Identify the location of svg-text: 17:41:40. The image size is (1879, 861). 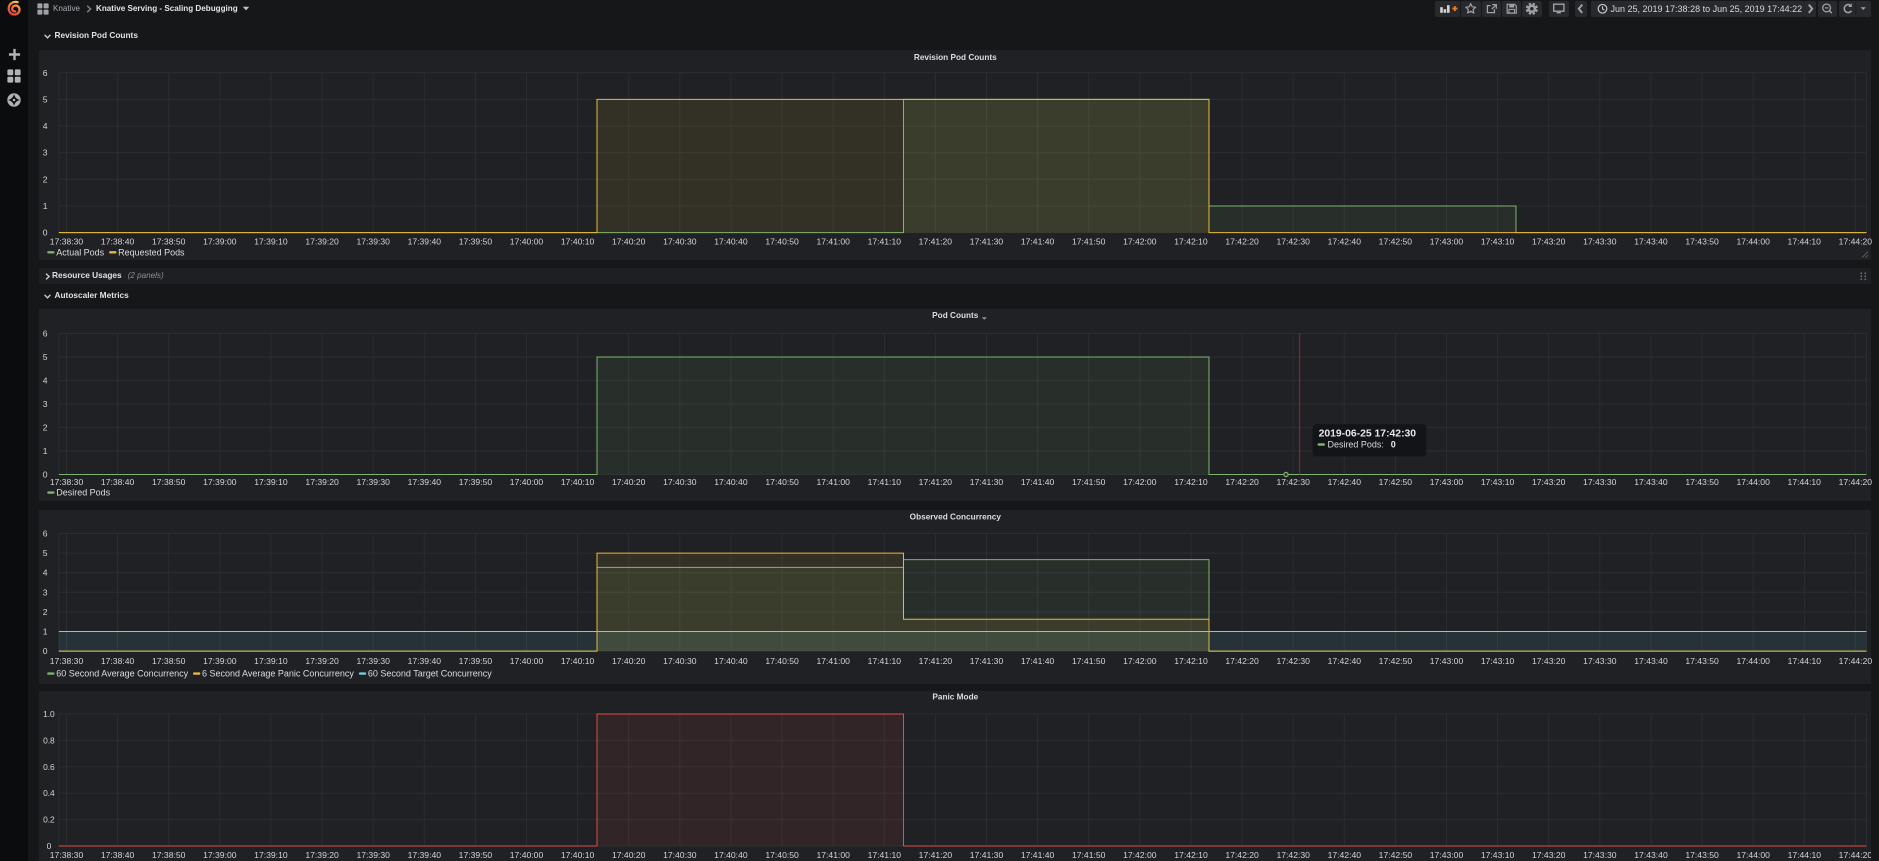
(1038, 241).